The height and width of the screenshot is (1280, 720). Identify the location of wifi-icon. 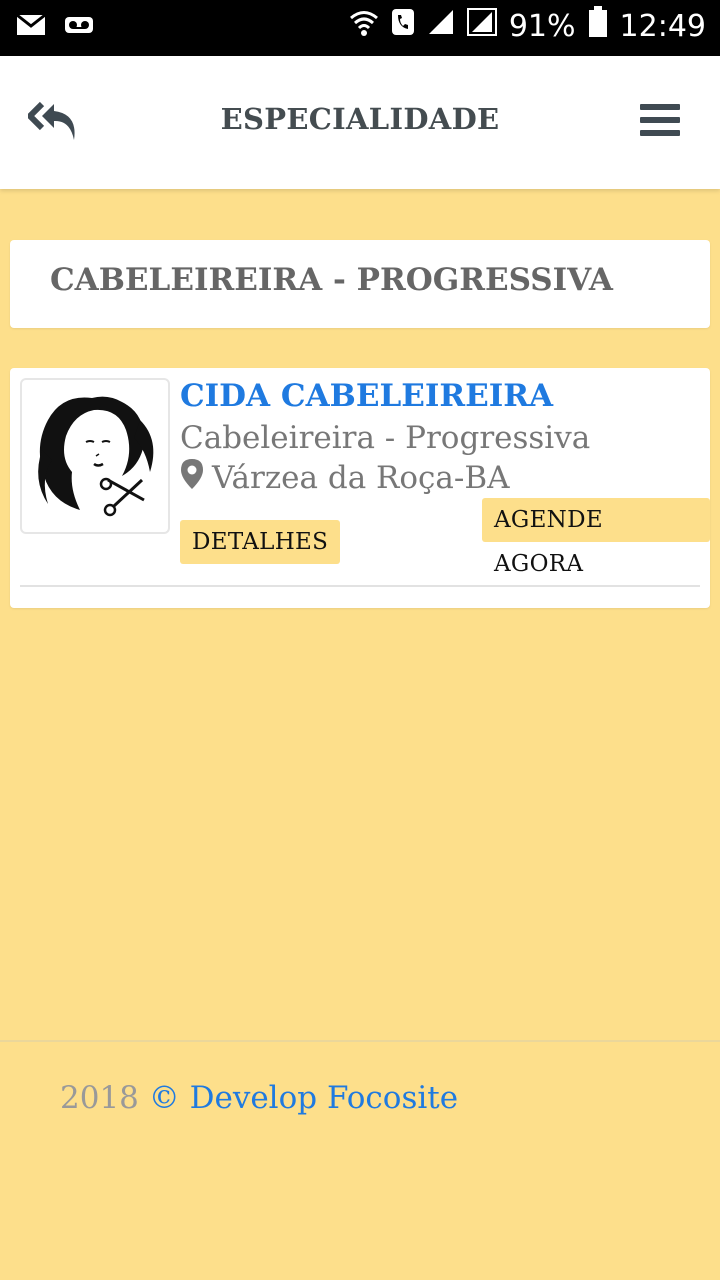
(364, 26).